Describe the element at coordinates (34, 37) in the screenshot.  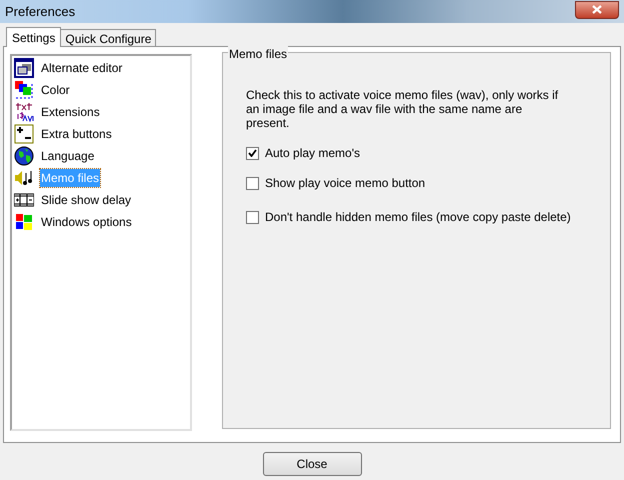
I see `tab: Settings` at that location.